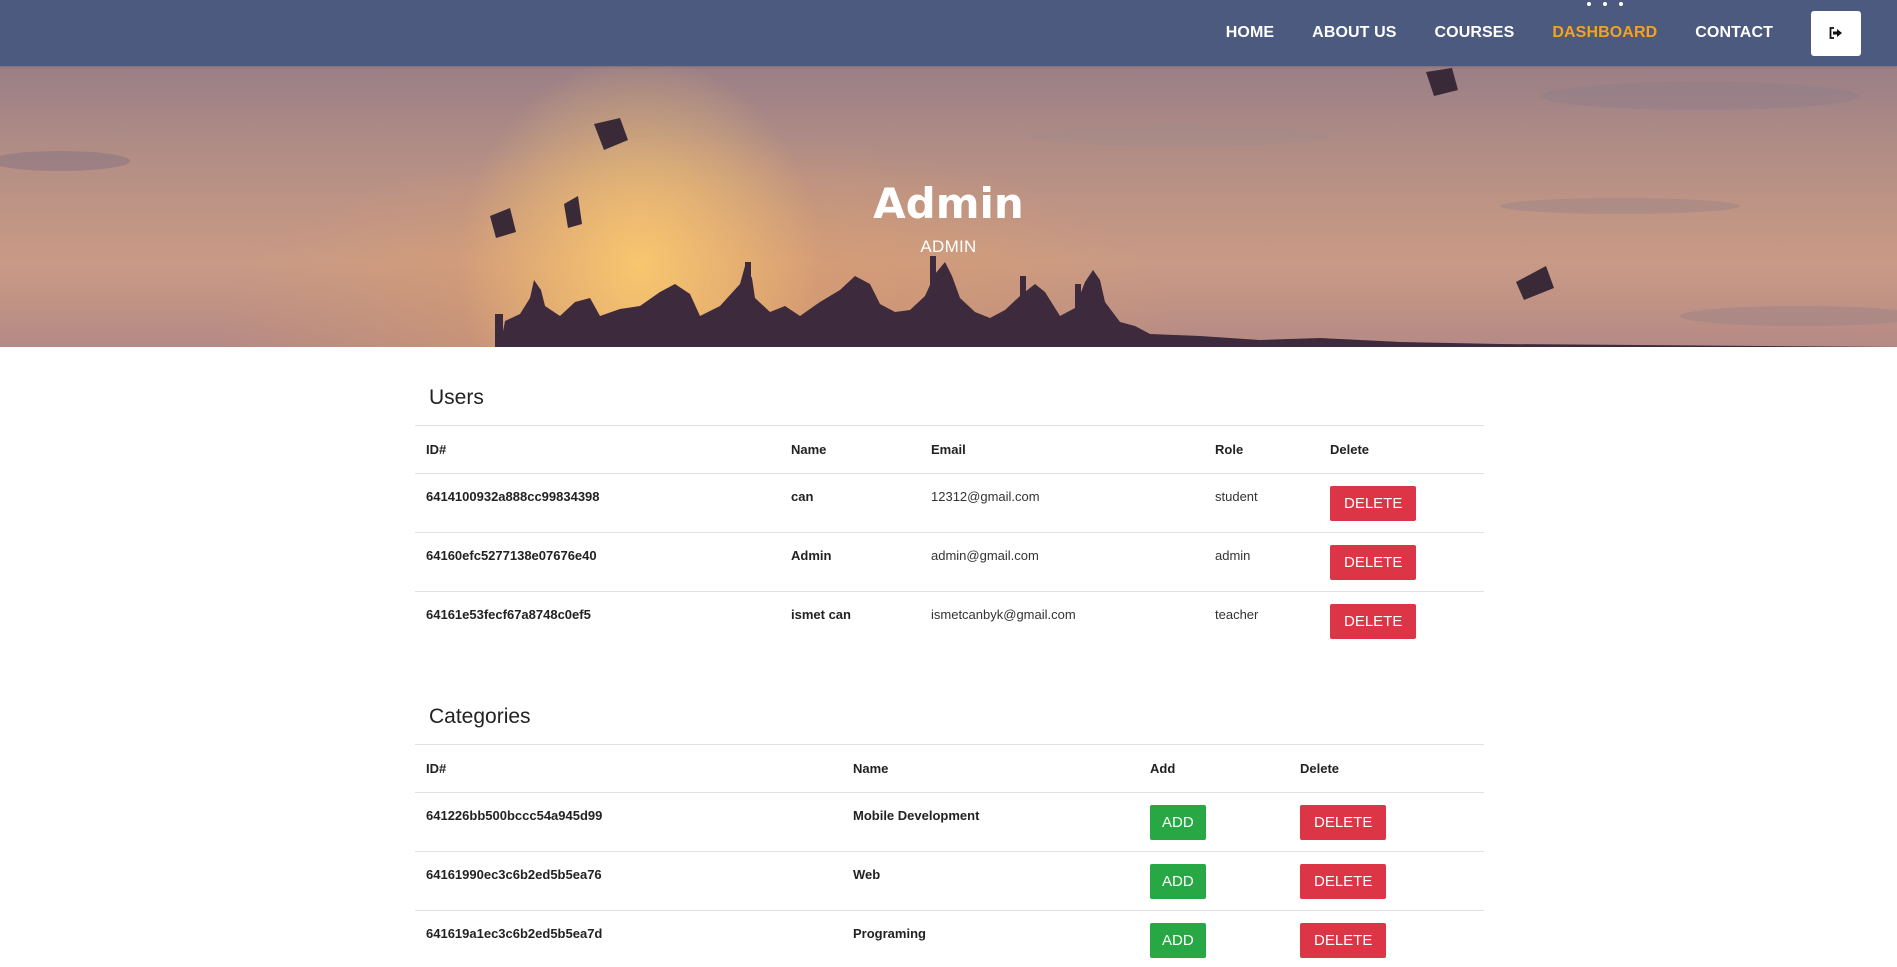  What do you see at coordinates (597, 562) in the screenshot?
I see `user-id: 64160efc5277138e07676e40` at bounding box center [597, 562].